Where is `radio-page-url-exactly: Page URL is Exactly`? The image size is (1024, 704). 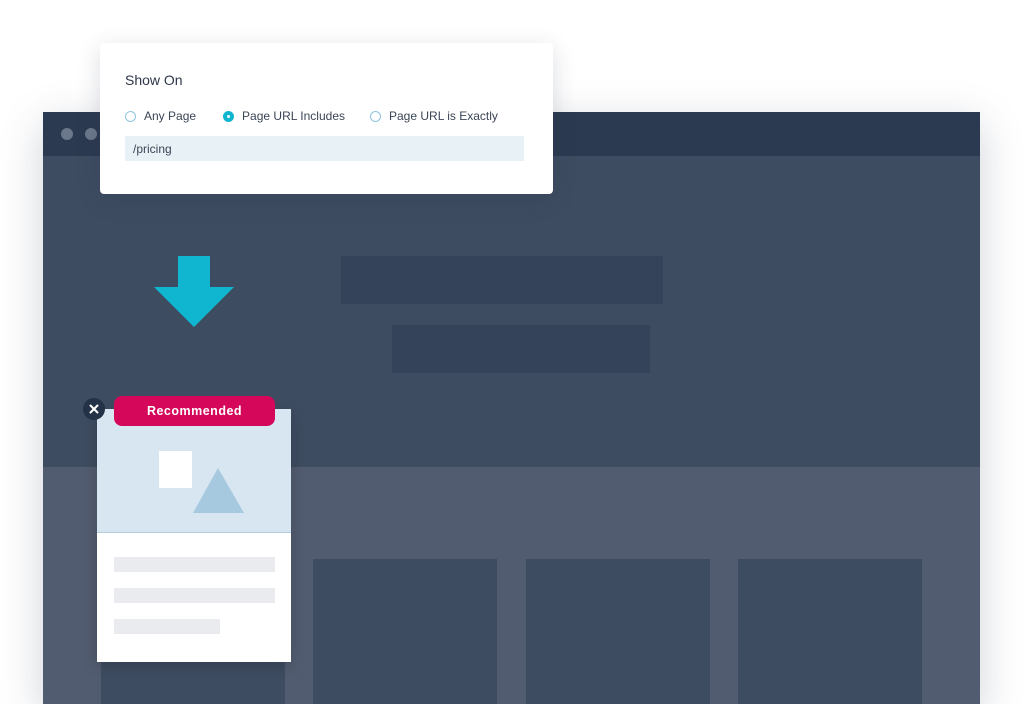 radio-page-url-exactly: Page URL is Exactly is located at coordinates (434, 116).